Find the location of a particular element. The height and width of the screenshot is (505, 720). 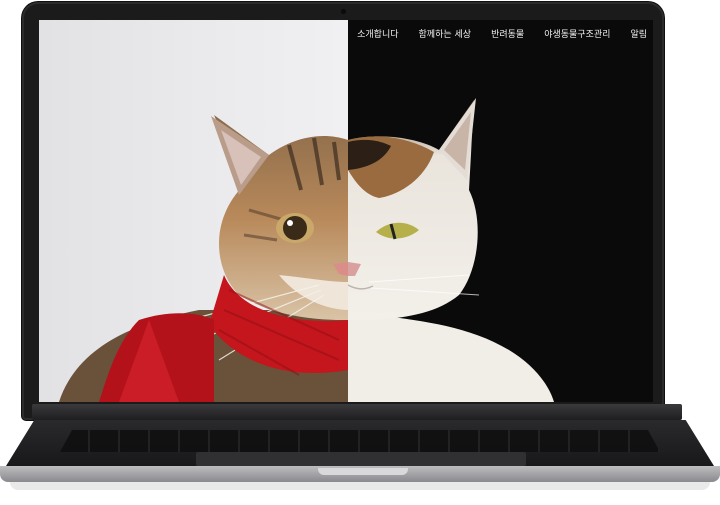

laptop-lid-notch is located at coordinates (363, 471).